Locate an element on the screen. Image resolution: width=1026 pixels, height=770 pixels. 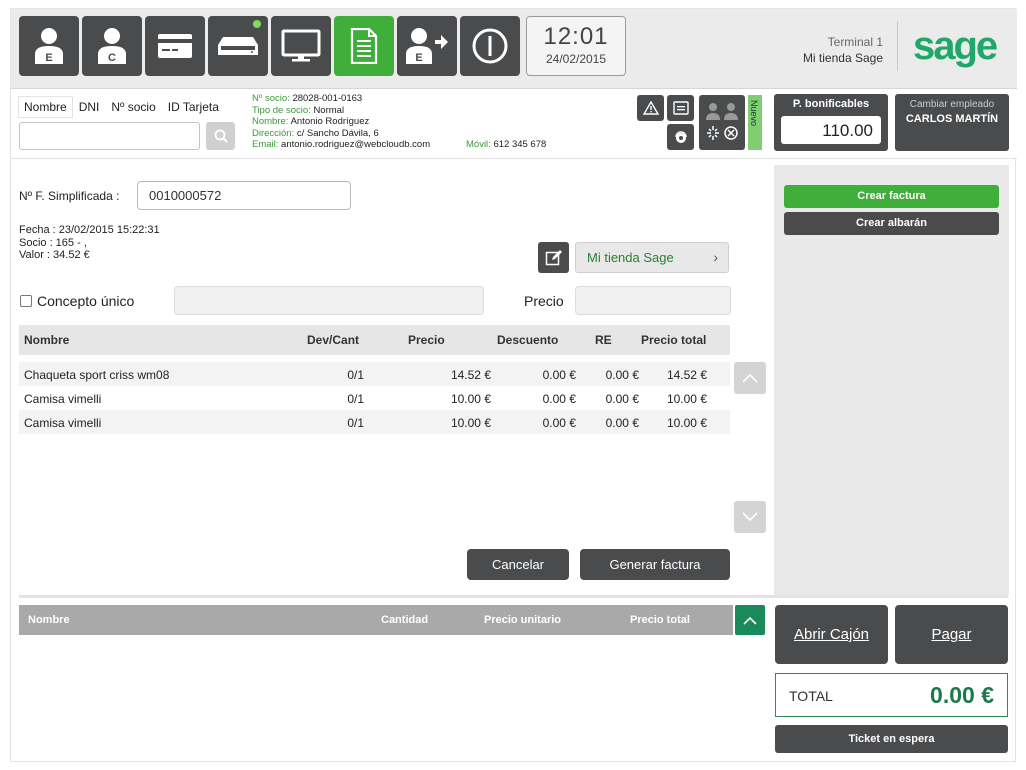
nombre-label: Nombre: is located at coordinates (270, 122).